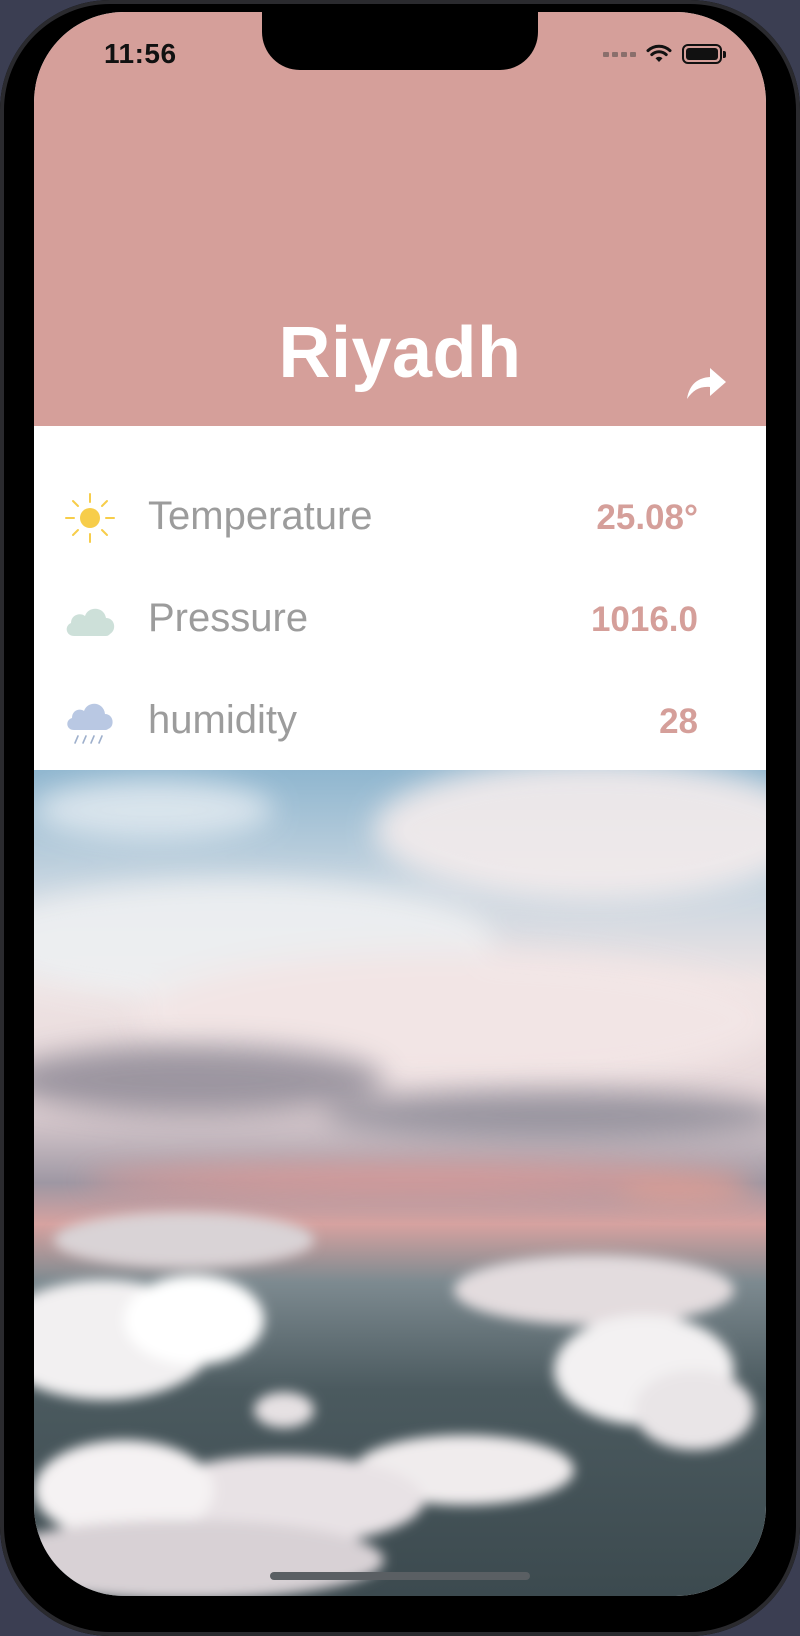 The width and height of the screenshot is (800, 1636). I want to click on wifi-icon, so click(659, 53).